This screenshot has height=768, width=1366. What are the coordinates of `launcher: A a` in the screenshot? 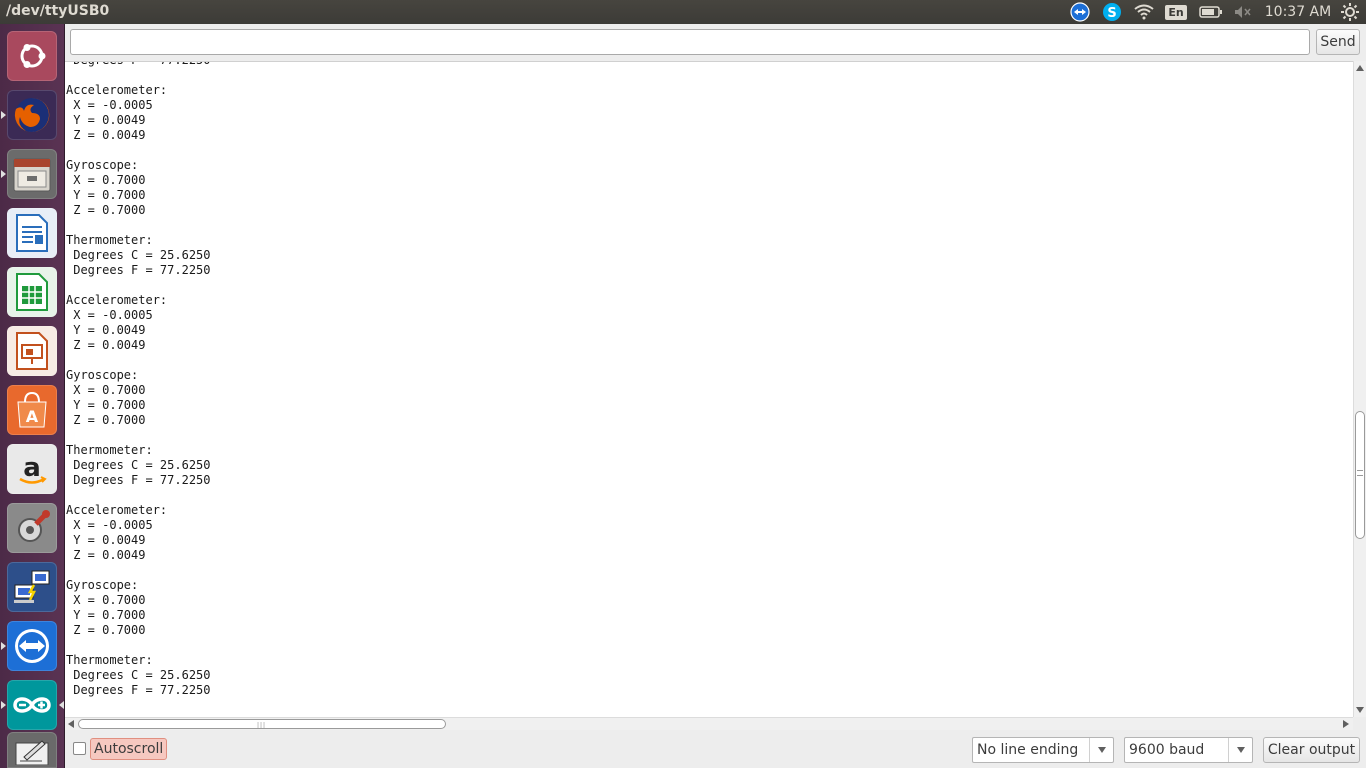 It's located at (32, 396).